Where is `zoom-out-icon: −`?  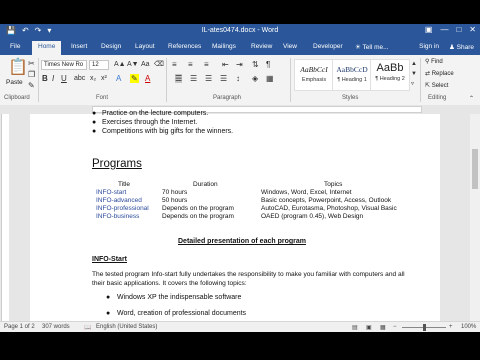 zoom-out-icon: − is located at coordinates (395, 327).